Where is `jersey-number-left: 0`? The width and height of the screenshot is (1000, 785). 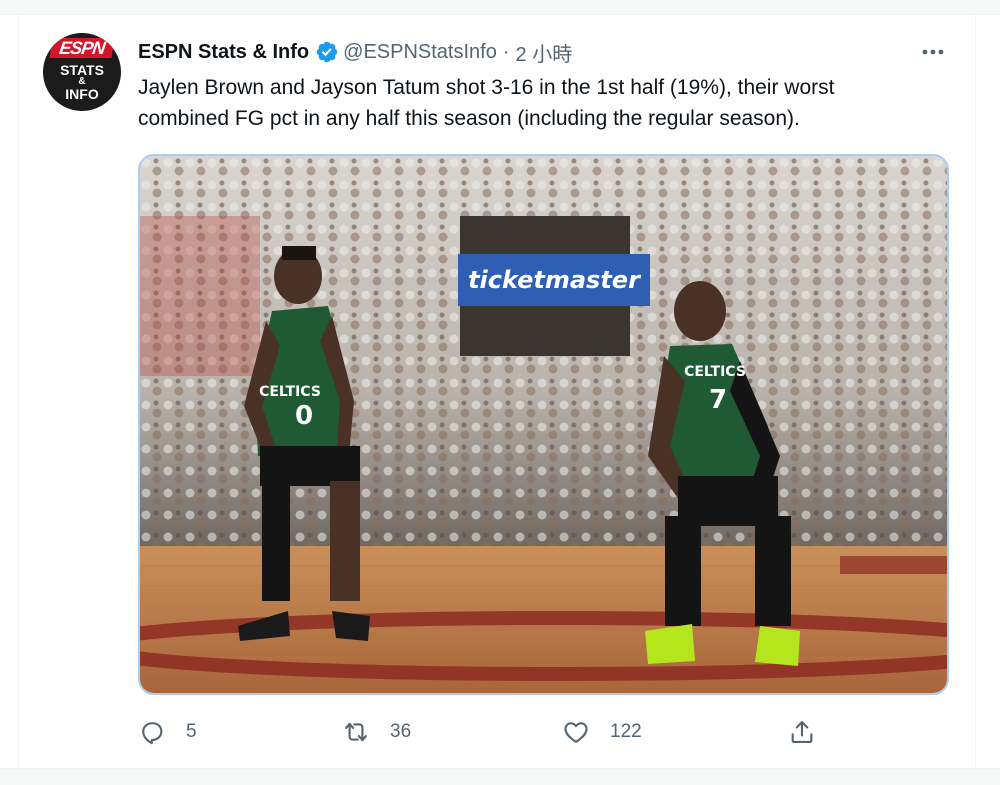
jersey-number-left: 0 is located at coordinates (304, 416).